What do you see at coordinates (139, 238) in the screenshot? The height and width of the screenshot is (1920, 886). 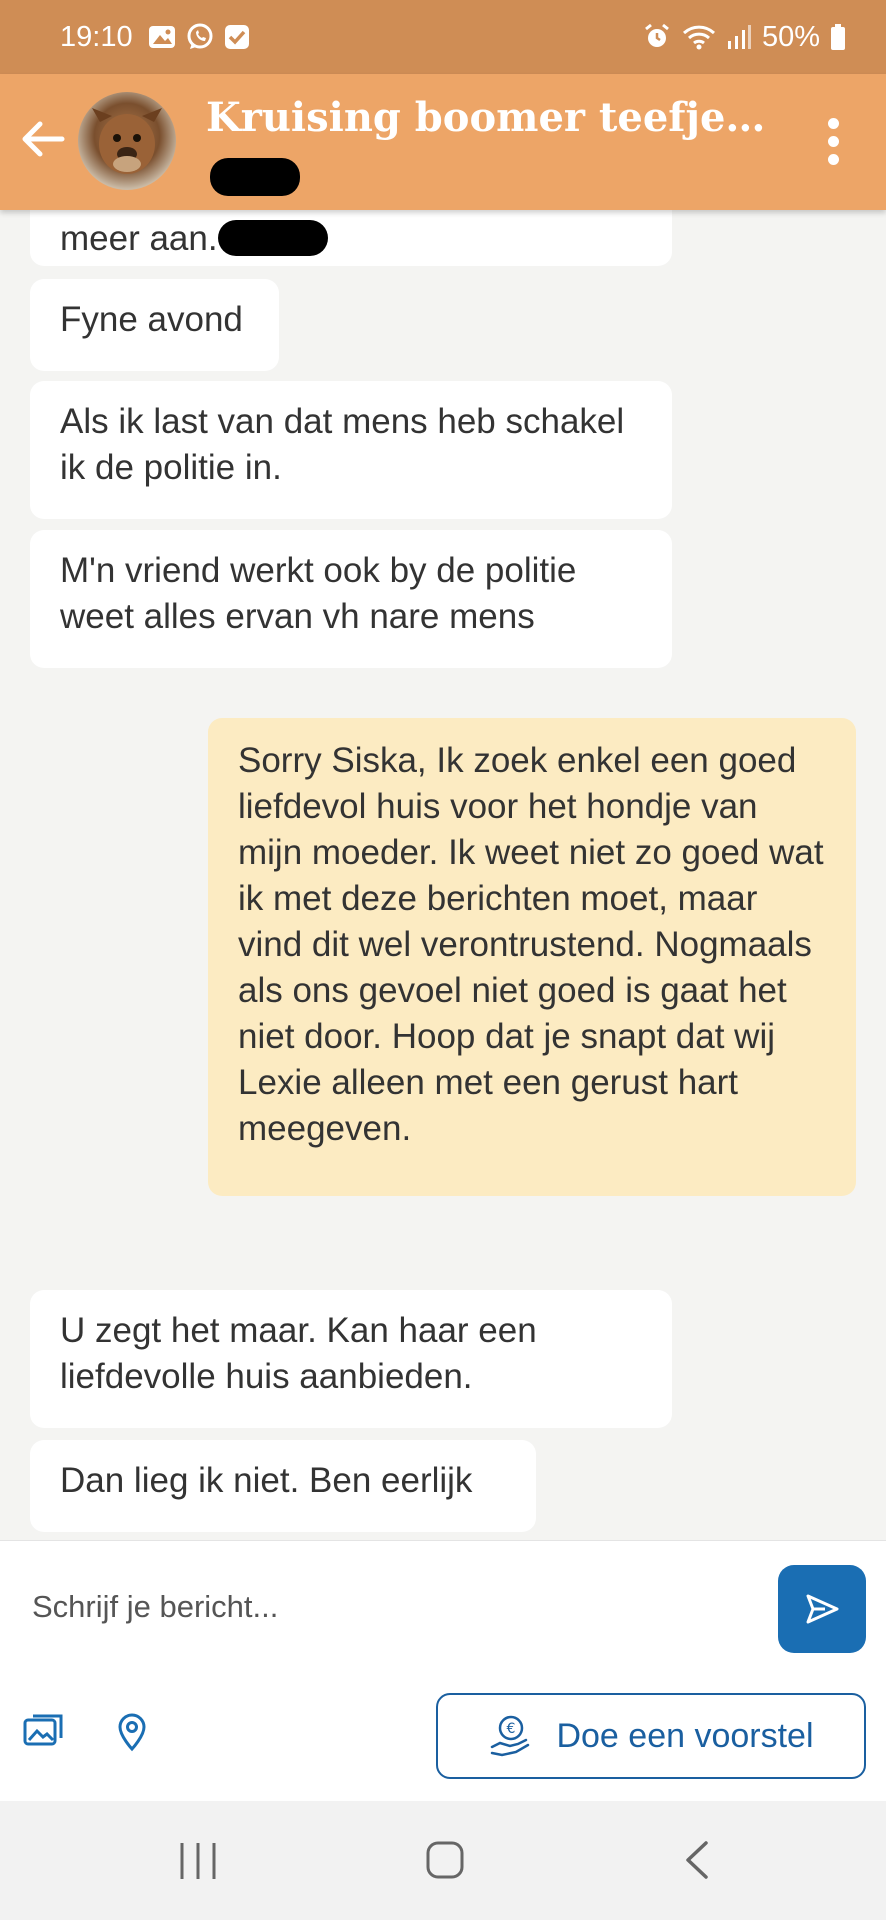 I see `message-text: meer aan.` at bounding box center [139, 238].